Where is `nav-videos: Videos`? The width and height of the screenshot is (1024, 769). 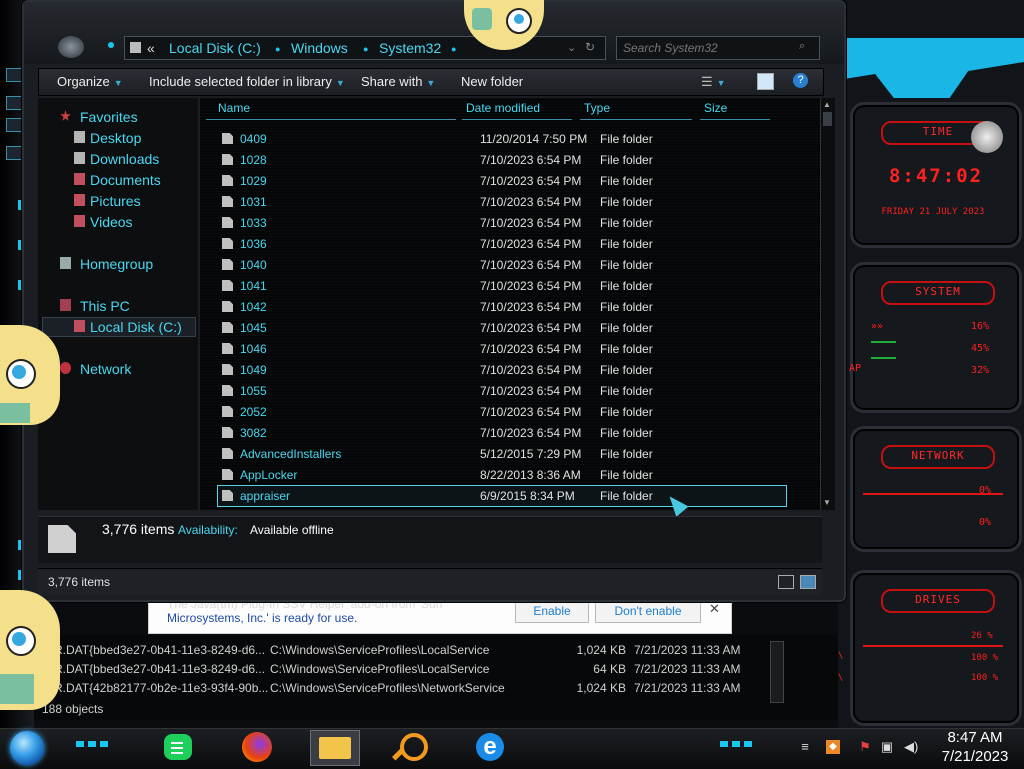 nav-videos: Videos is located at coordinates (111, 222).